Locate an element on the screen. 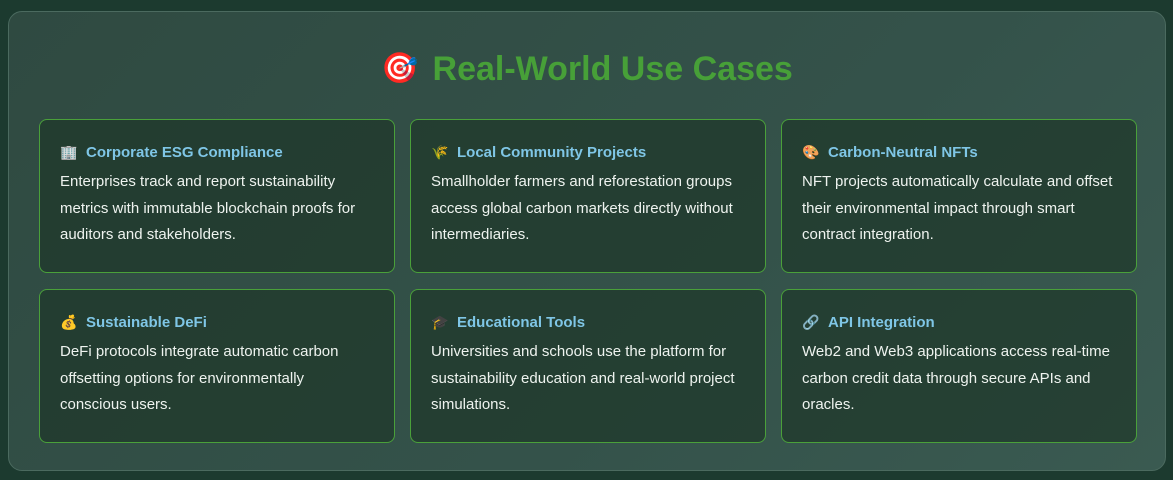  card-title: Sustainable DeFi is located at coordinates (146, 322).